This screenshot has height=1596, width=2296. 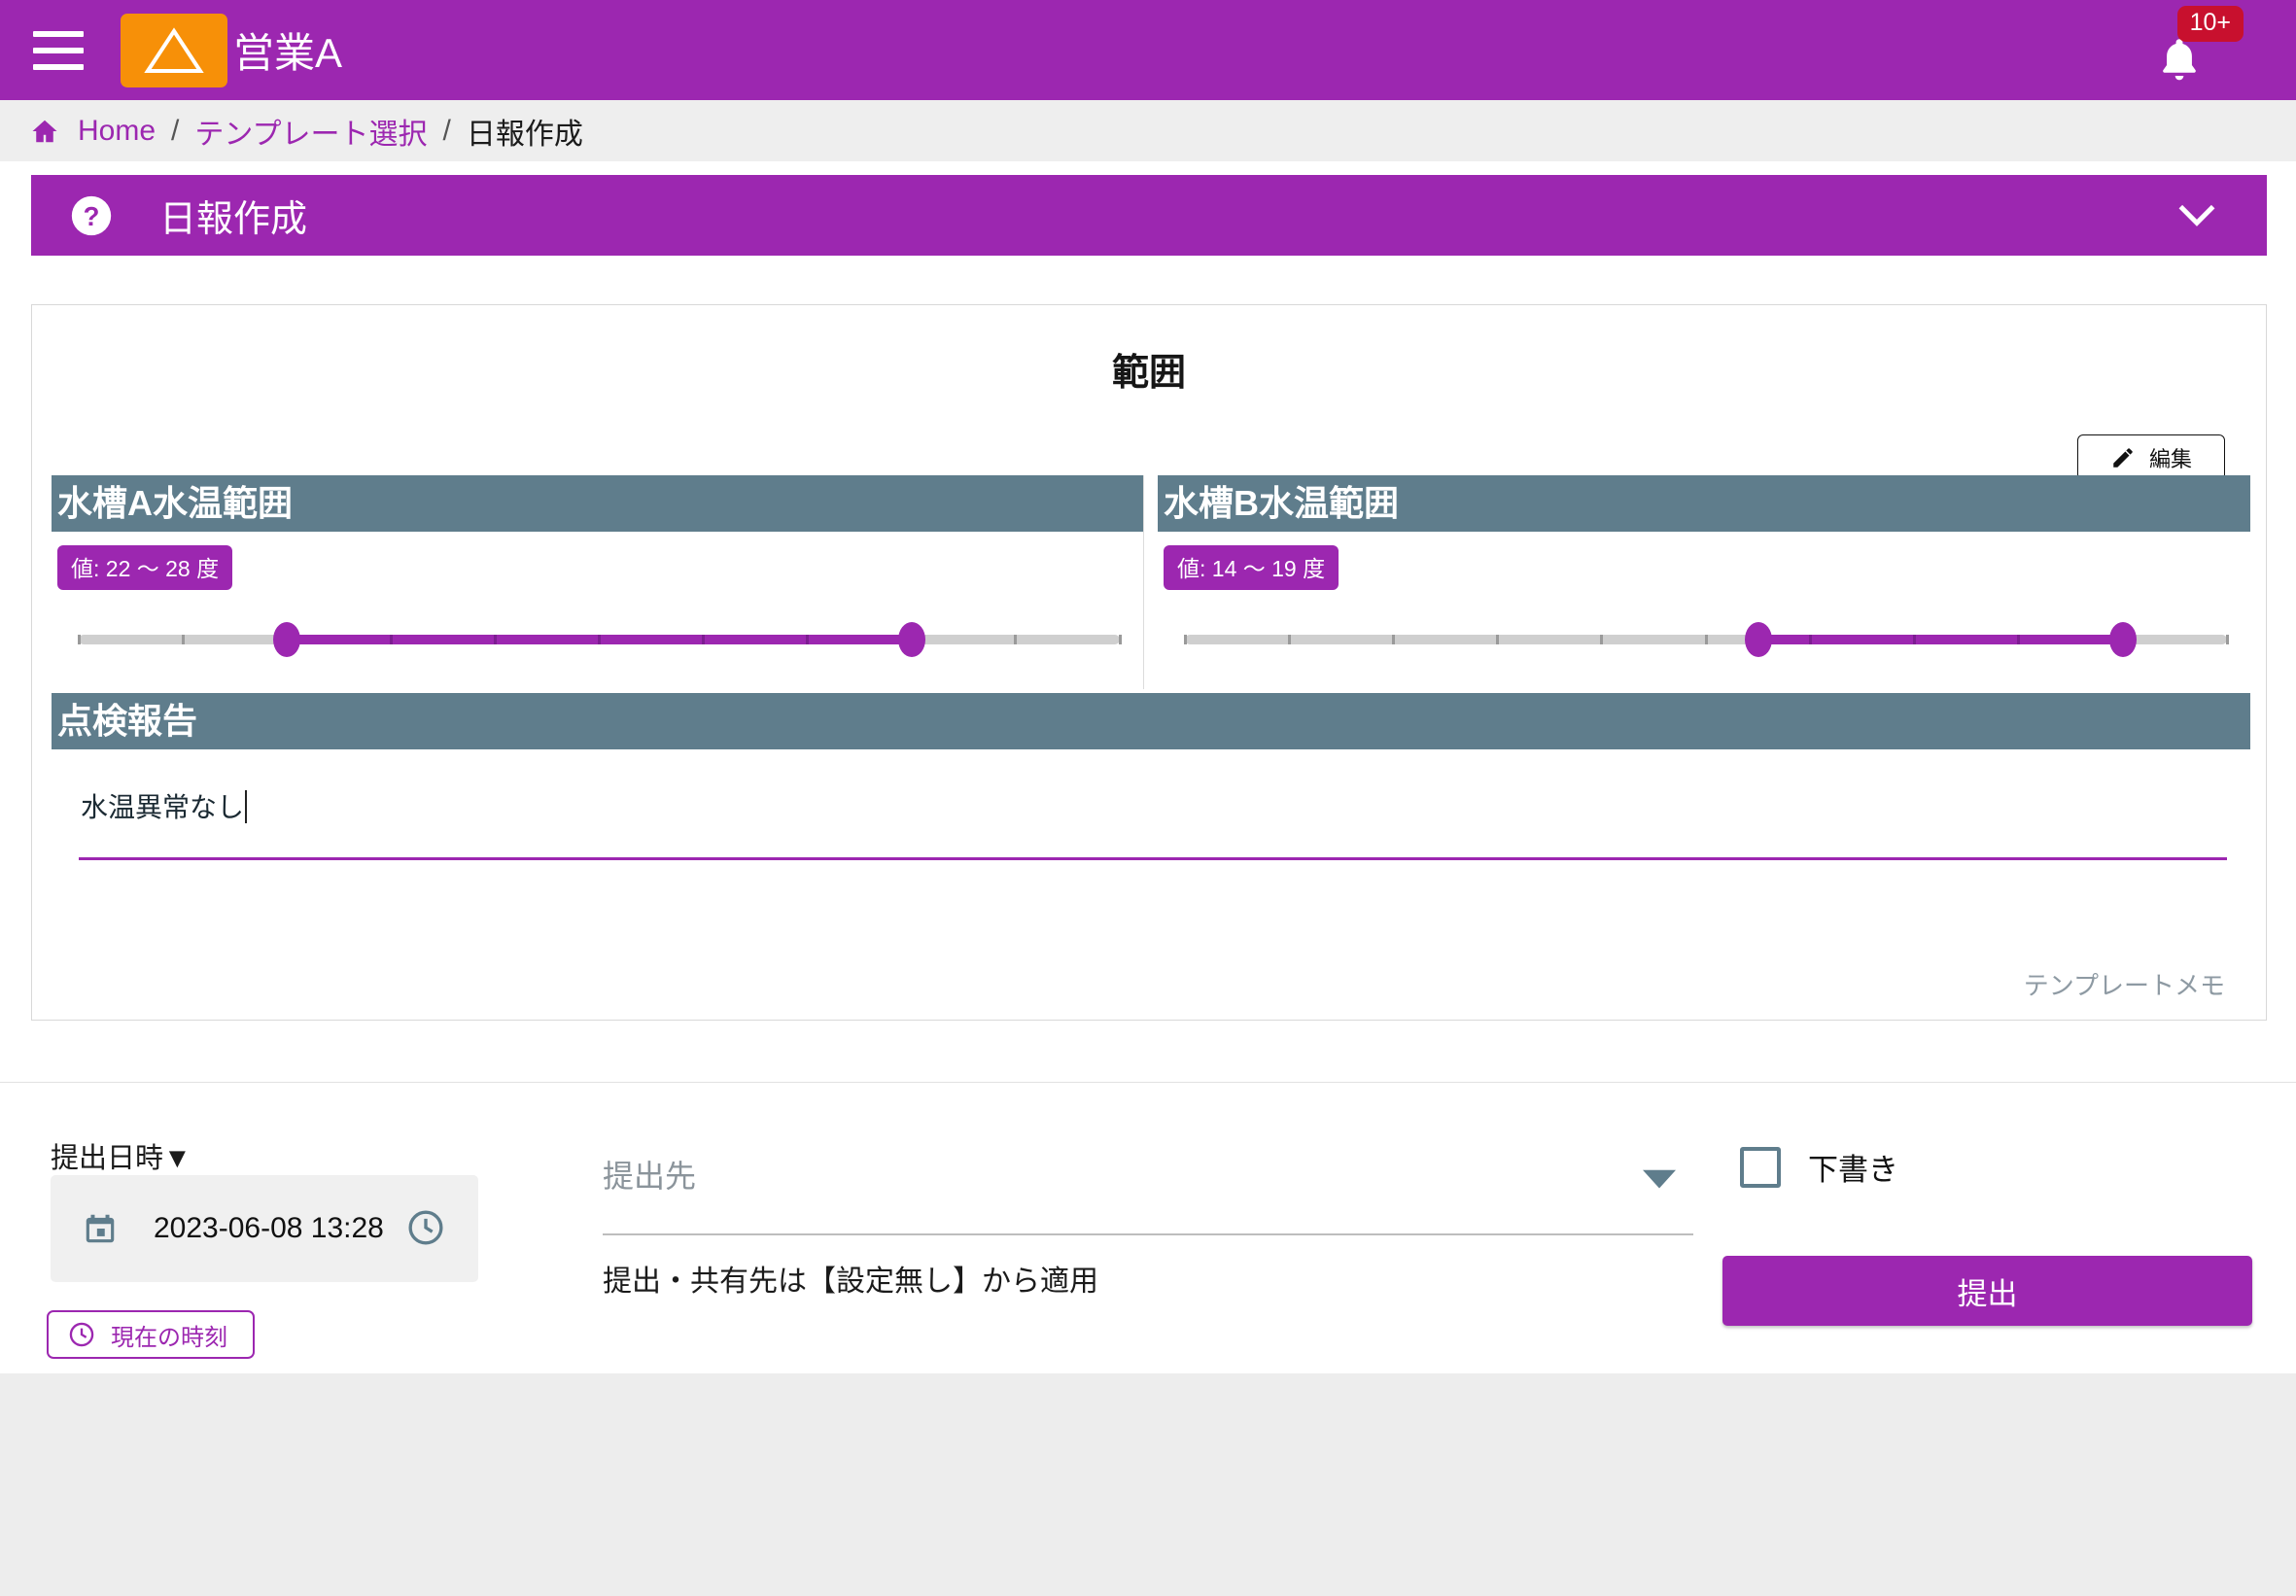 I want to click on report-input-value-wrap: 水温異常なし, so click(x=164, y=805).